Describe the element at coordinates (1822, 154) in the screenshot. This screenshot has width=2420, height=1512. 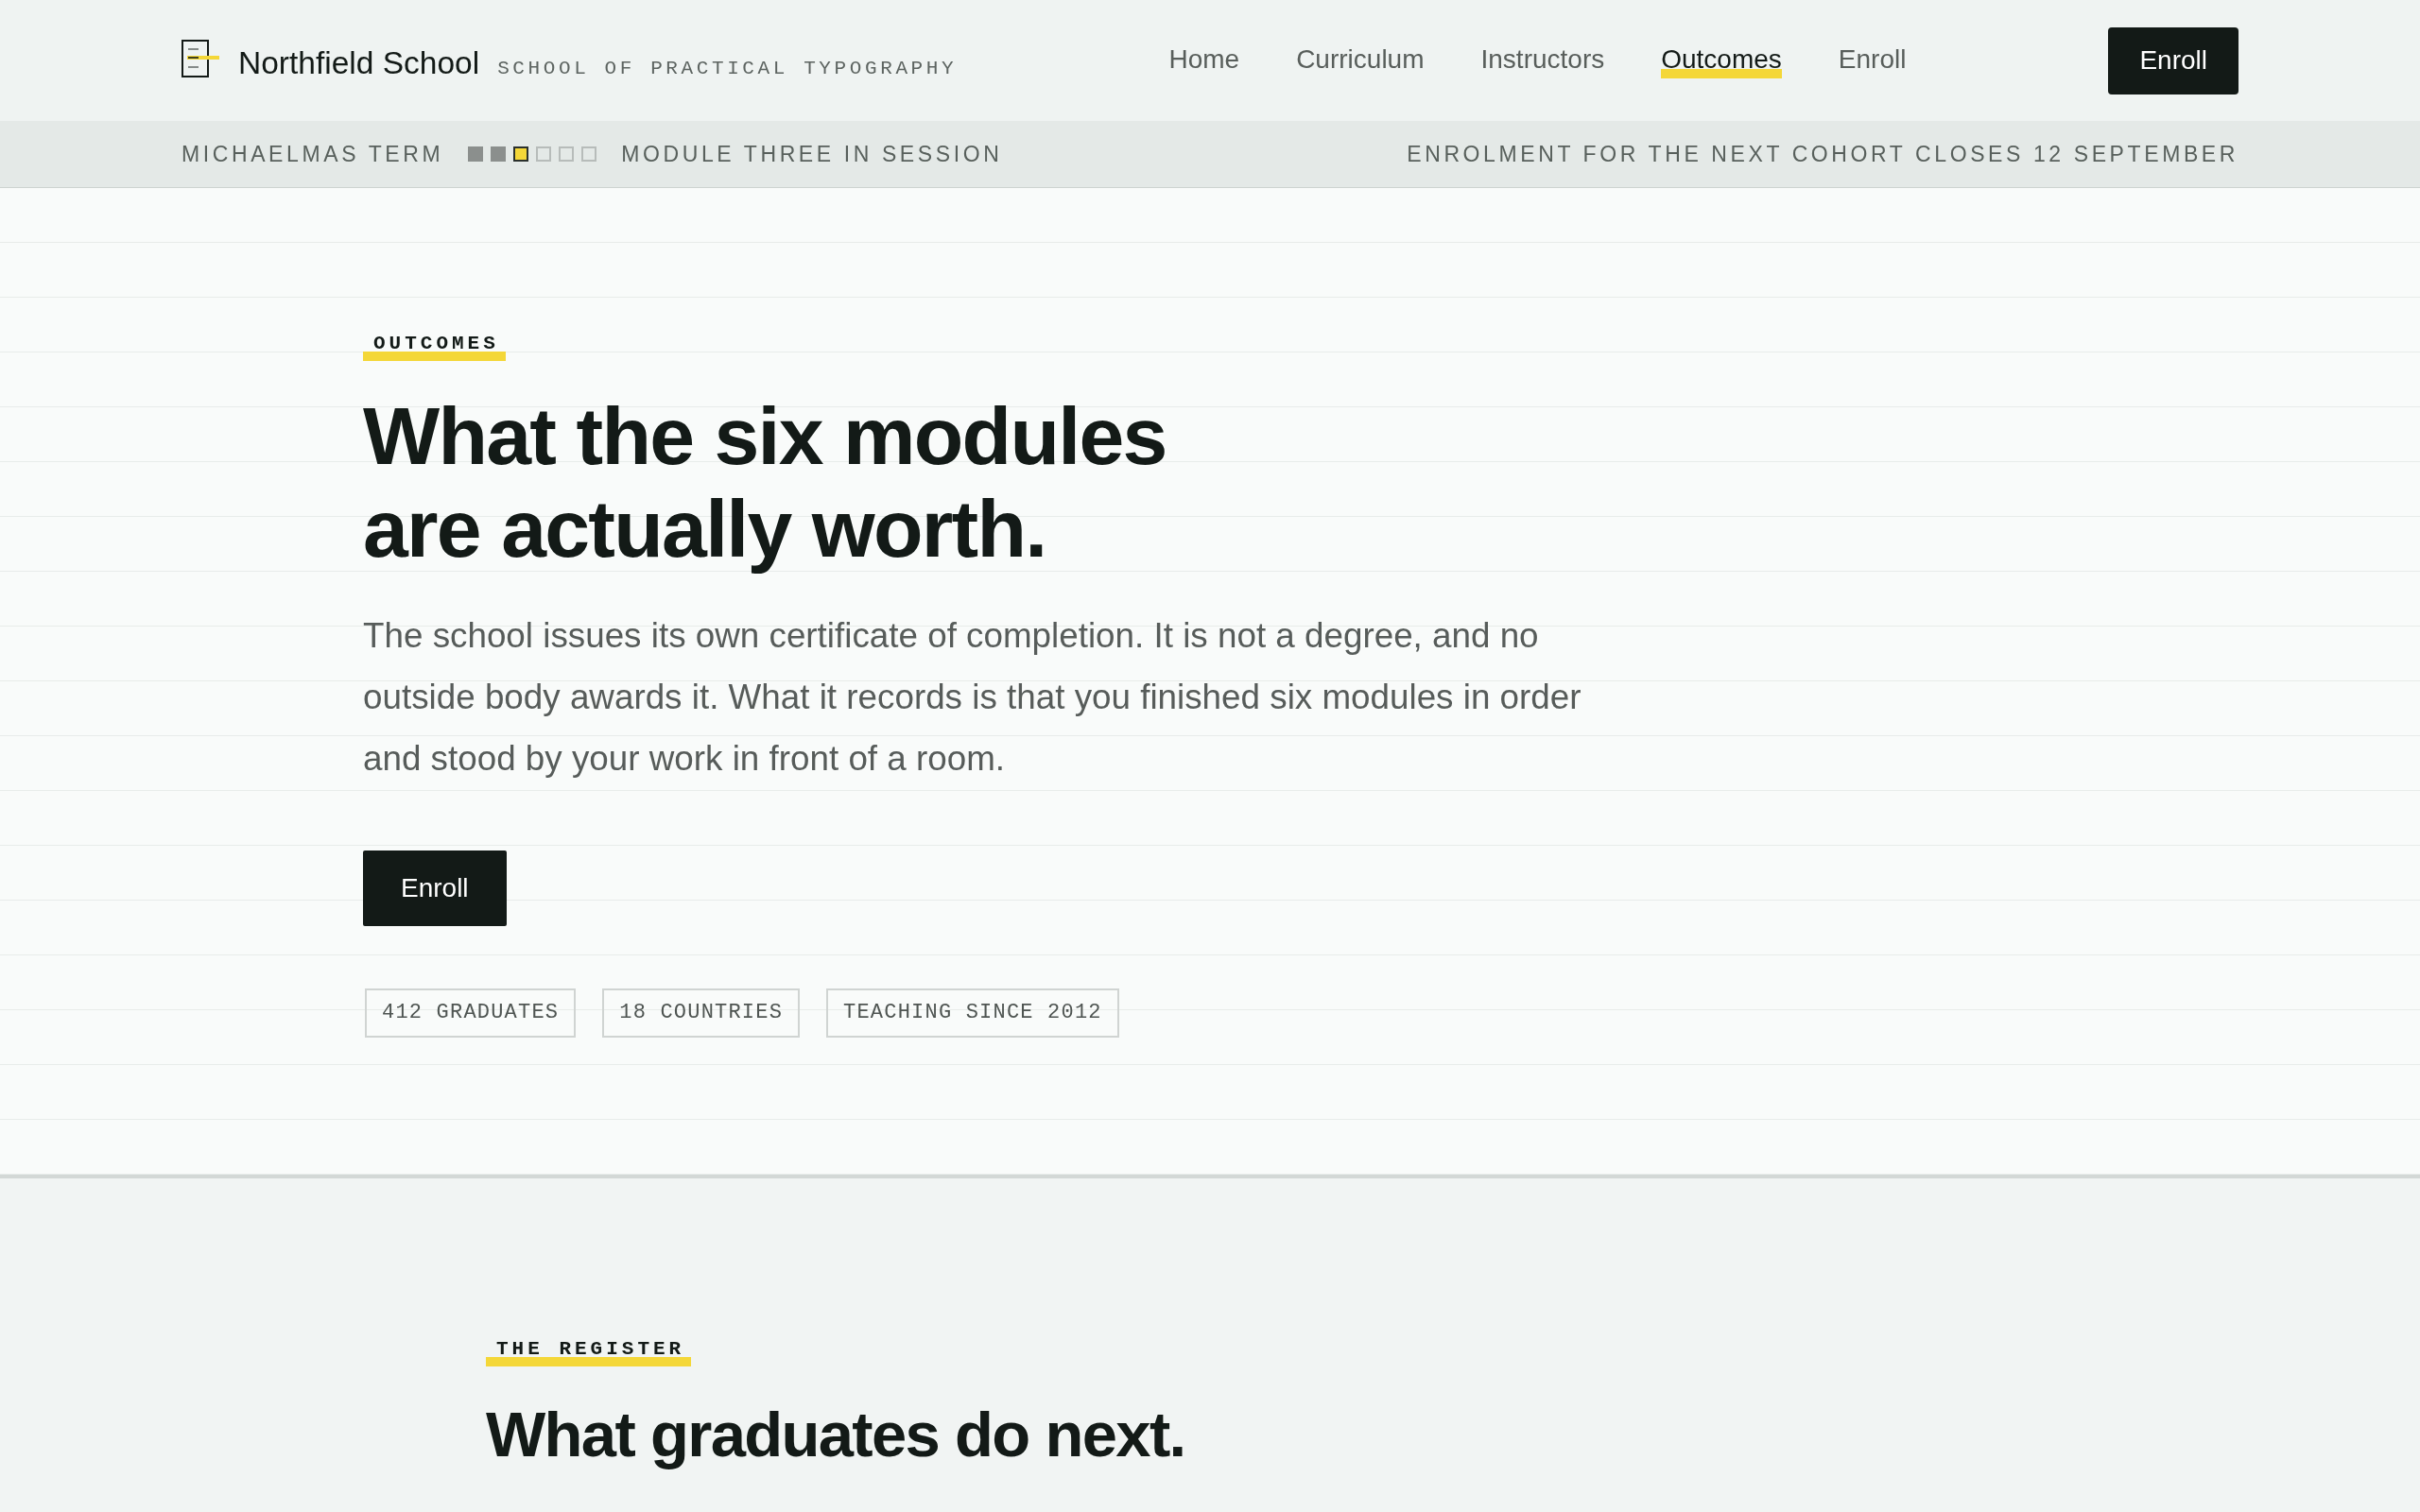
I see `enrolment-notice: ENROLMENT FOR THE NEXT COHORT CLOSES 12 SEPTEMBER` at that location.